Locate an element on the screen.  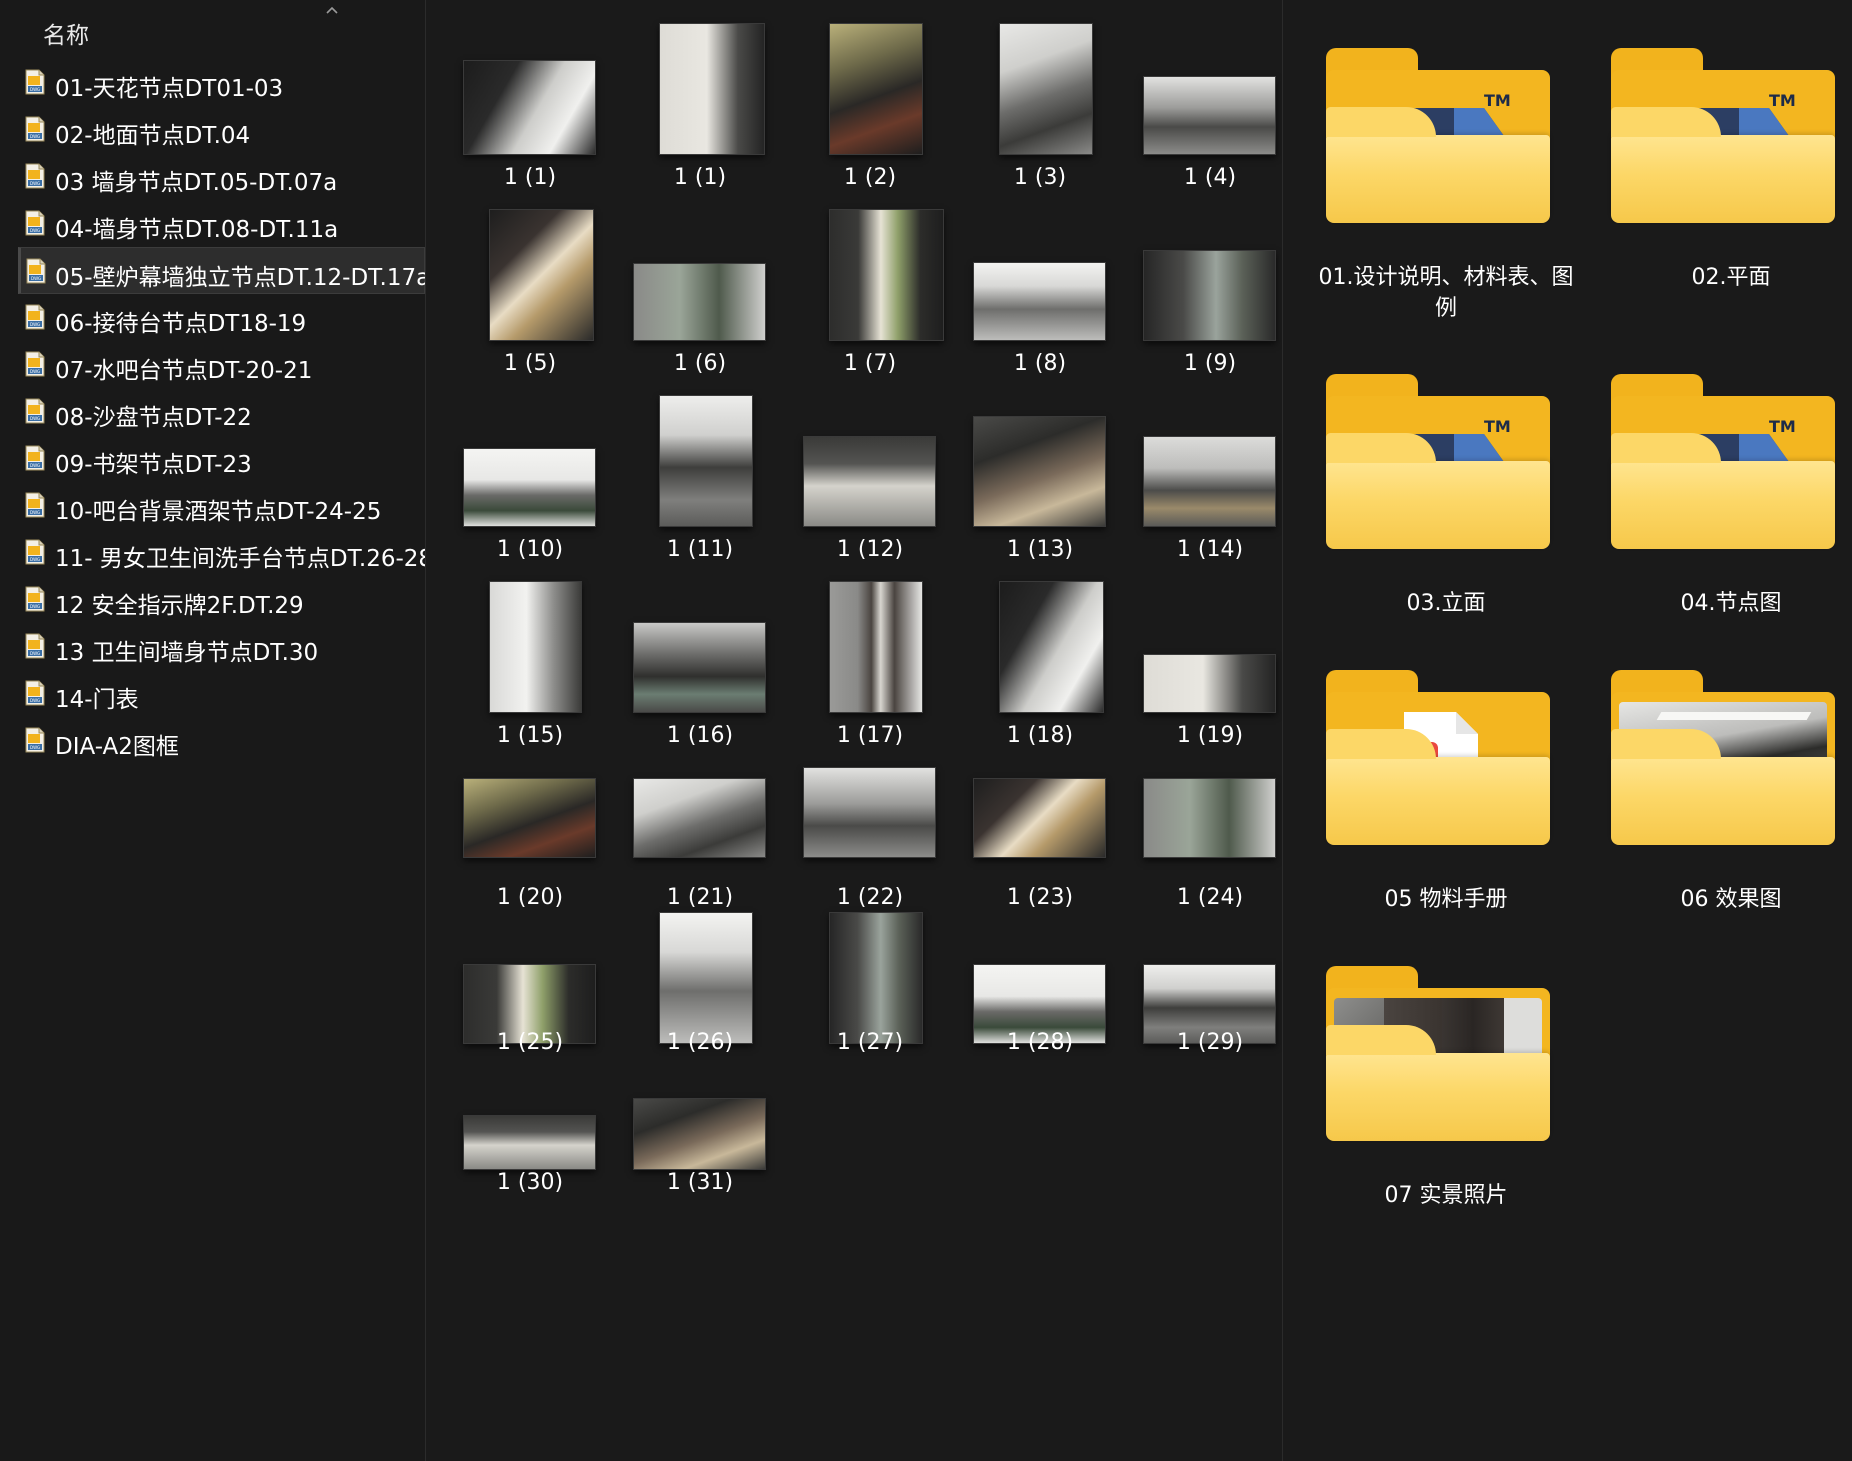
image-thumbnail: 1 (6) is located at coordinates (700, 295).